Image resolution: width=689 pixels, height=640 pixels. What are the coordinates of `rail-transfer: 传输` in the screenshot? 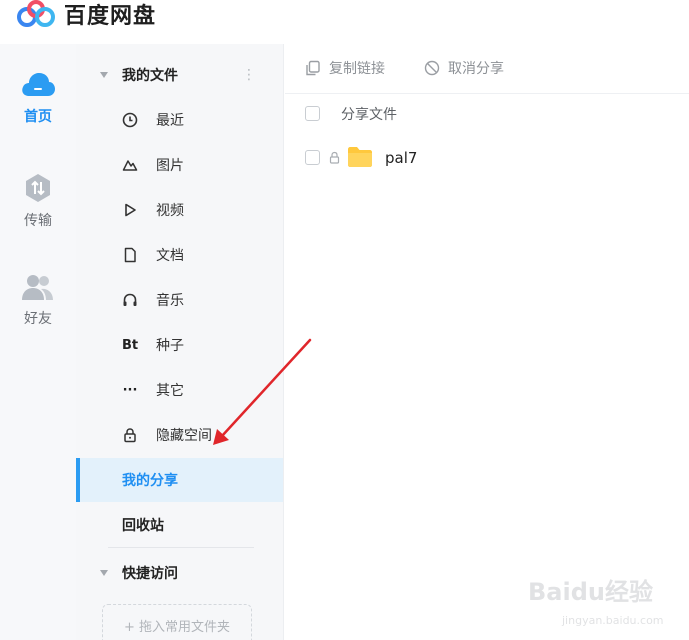 It's located at (38, 201).